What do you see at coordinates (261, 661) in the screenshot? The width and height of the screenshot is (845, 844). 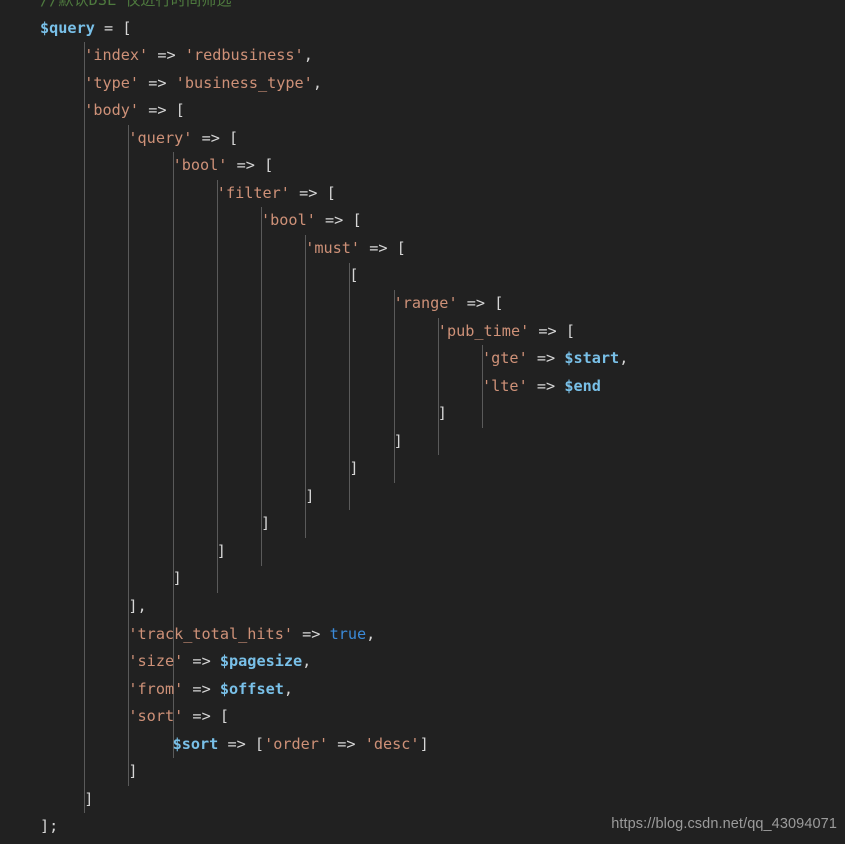 I see `token-var: $pagesize` at bounding box center [261, 661].